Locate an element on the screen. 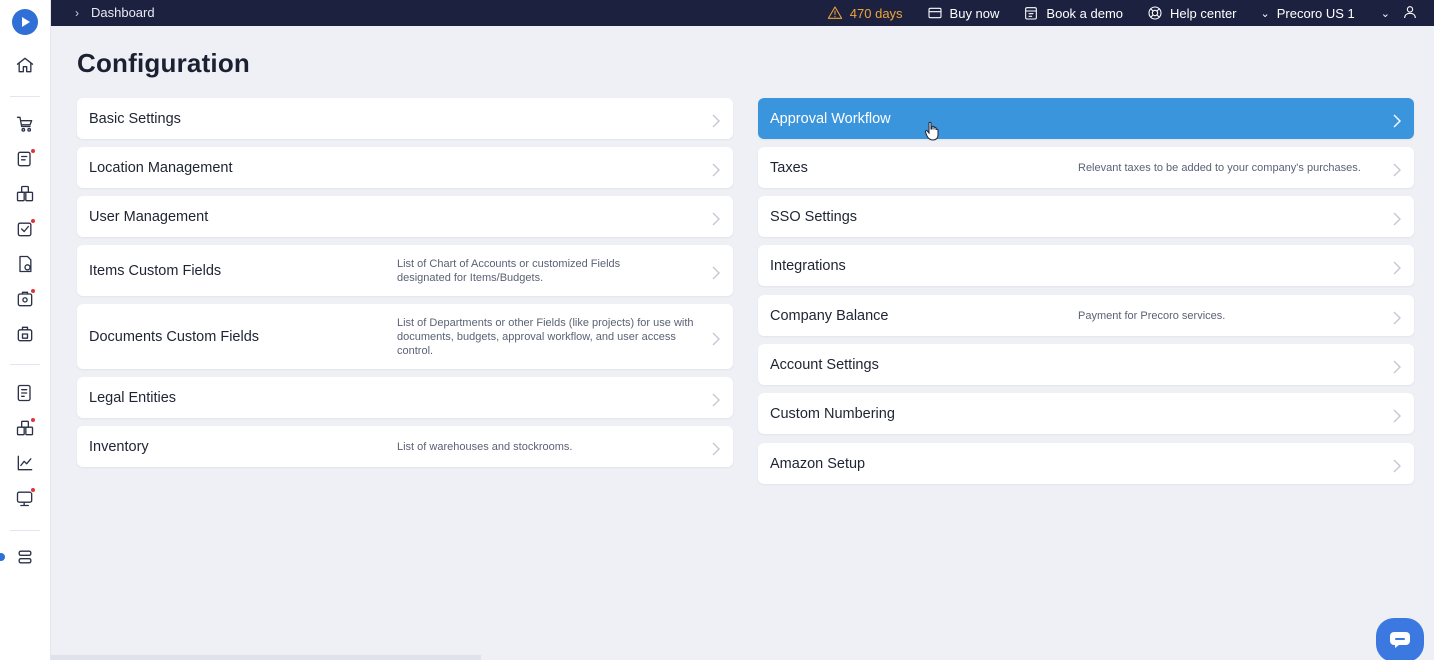 This screenshot has height=660, width=1434. analytics-icon is located at coordinates (25, 463).